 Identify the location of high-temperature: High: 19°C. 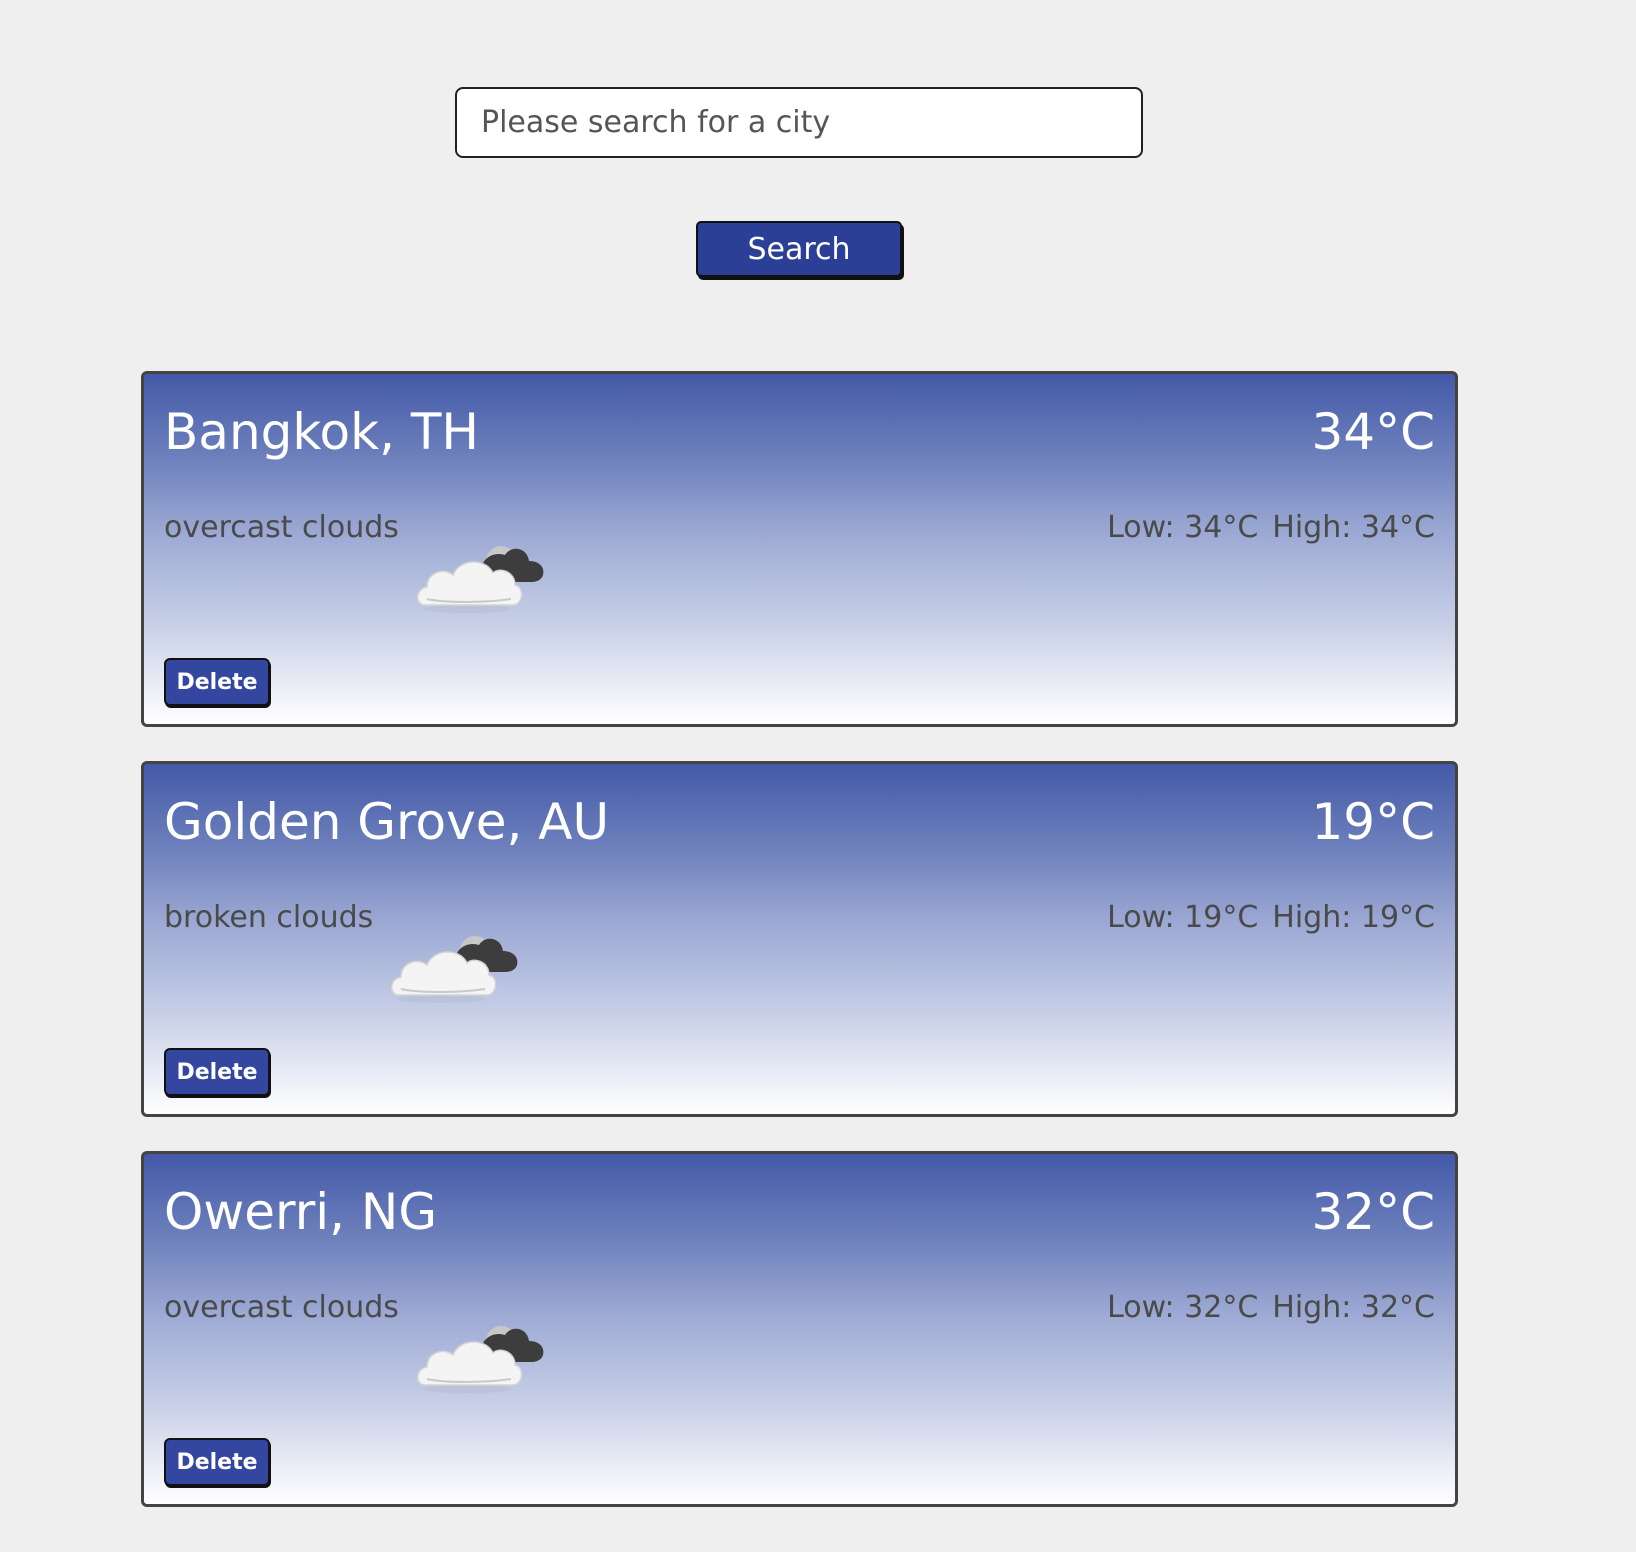
(1353, 917).